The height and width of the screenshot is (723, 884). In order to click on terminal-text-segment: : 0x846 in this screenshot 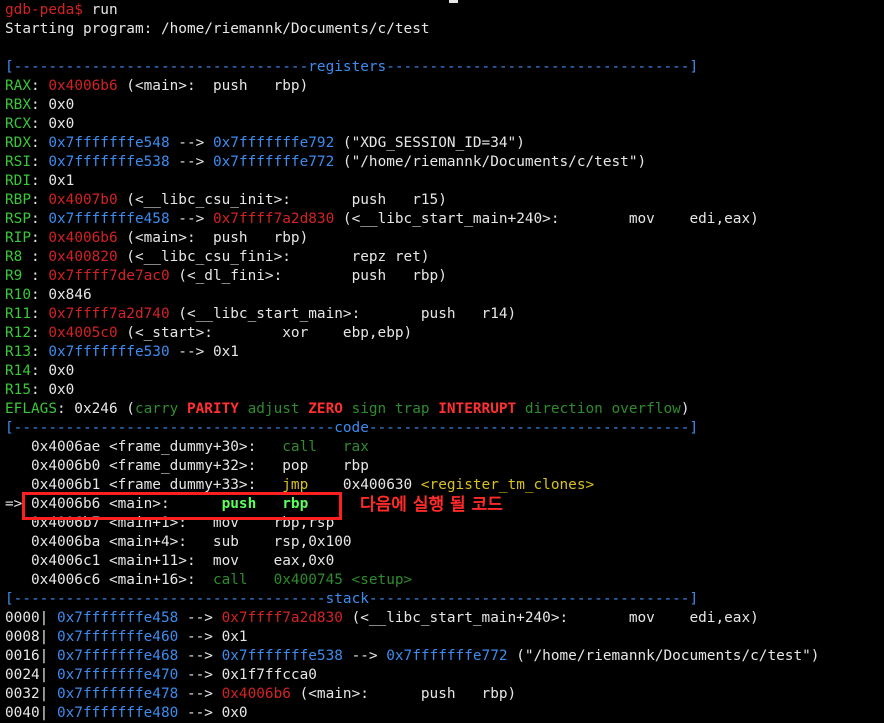, I will do `click(61, 295)`.